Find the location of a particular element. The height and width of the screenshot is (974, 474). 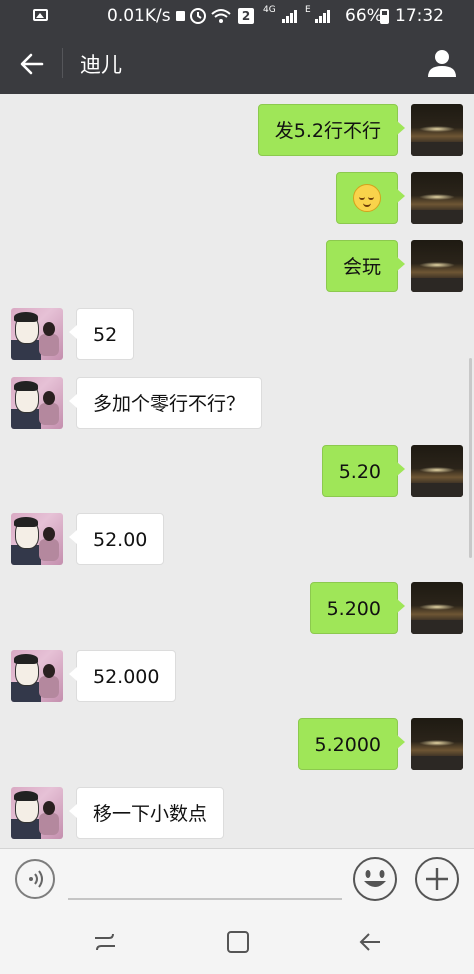

message-row-incoming: 移一下小数点 is located at coordinates (237, 816).